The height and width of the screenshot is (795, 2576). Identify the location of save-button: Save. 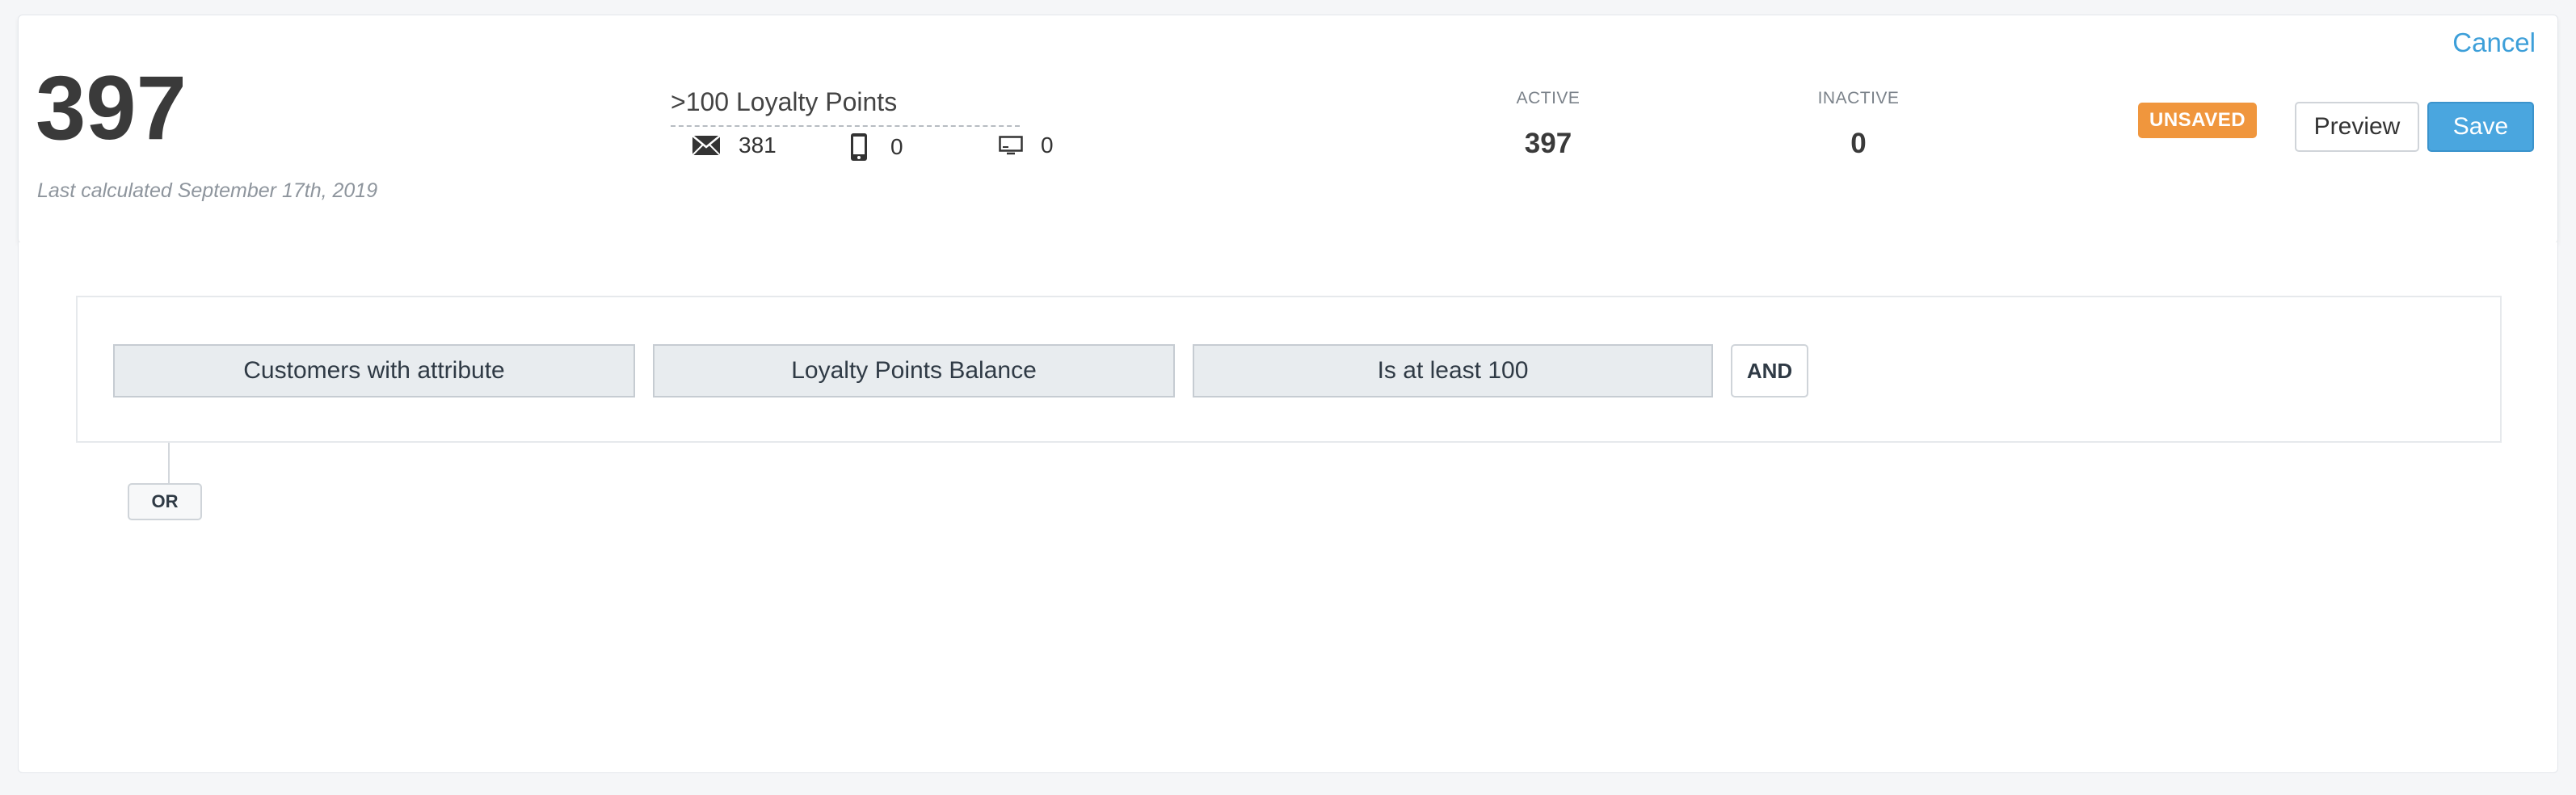
(2480, 127).